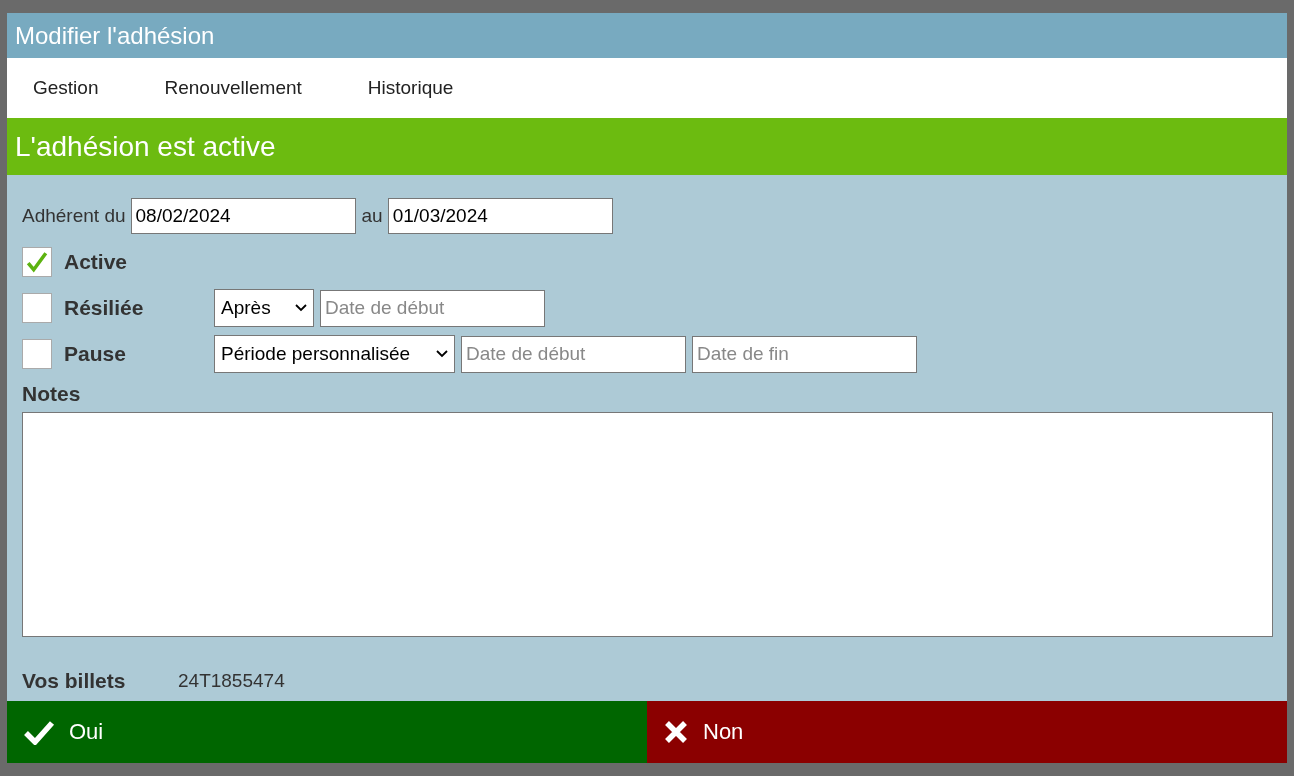  Describe the element at coordinates (66, 88) in the screenshot. I see `tab: Gestion` at that location.